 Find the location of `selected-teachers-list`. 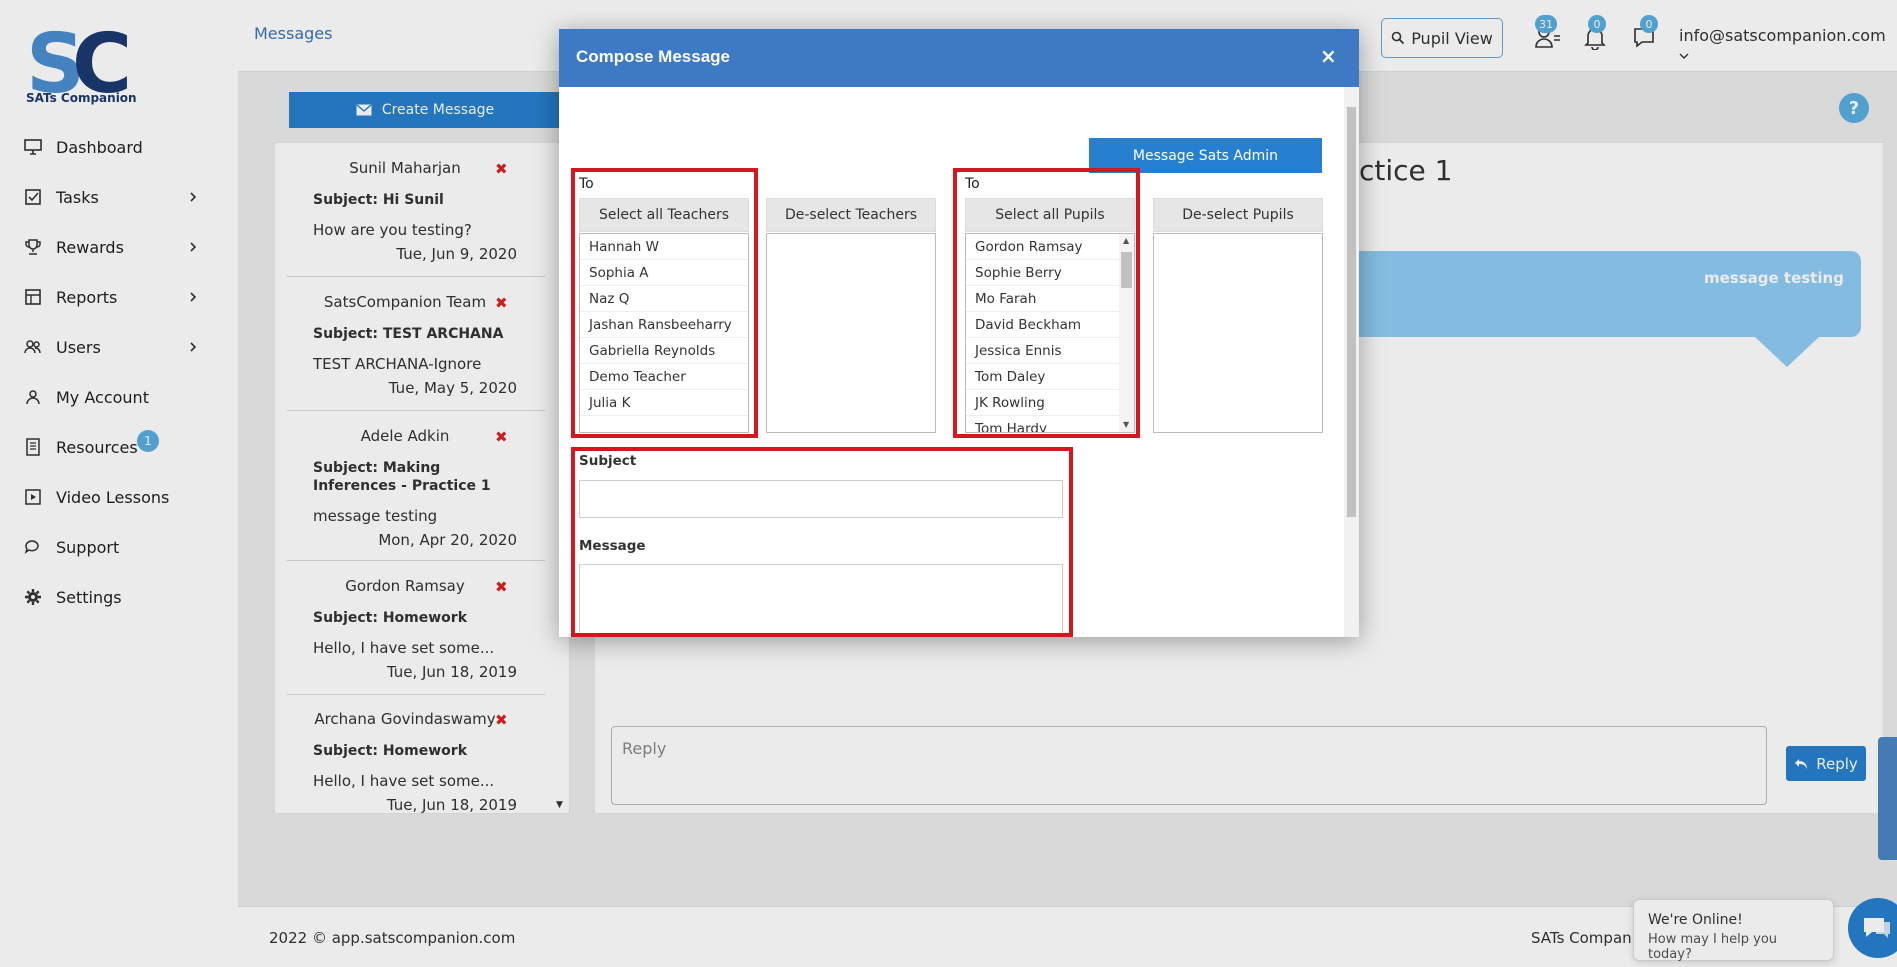

selected-teachers-list is located at coordinates (851, 333).